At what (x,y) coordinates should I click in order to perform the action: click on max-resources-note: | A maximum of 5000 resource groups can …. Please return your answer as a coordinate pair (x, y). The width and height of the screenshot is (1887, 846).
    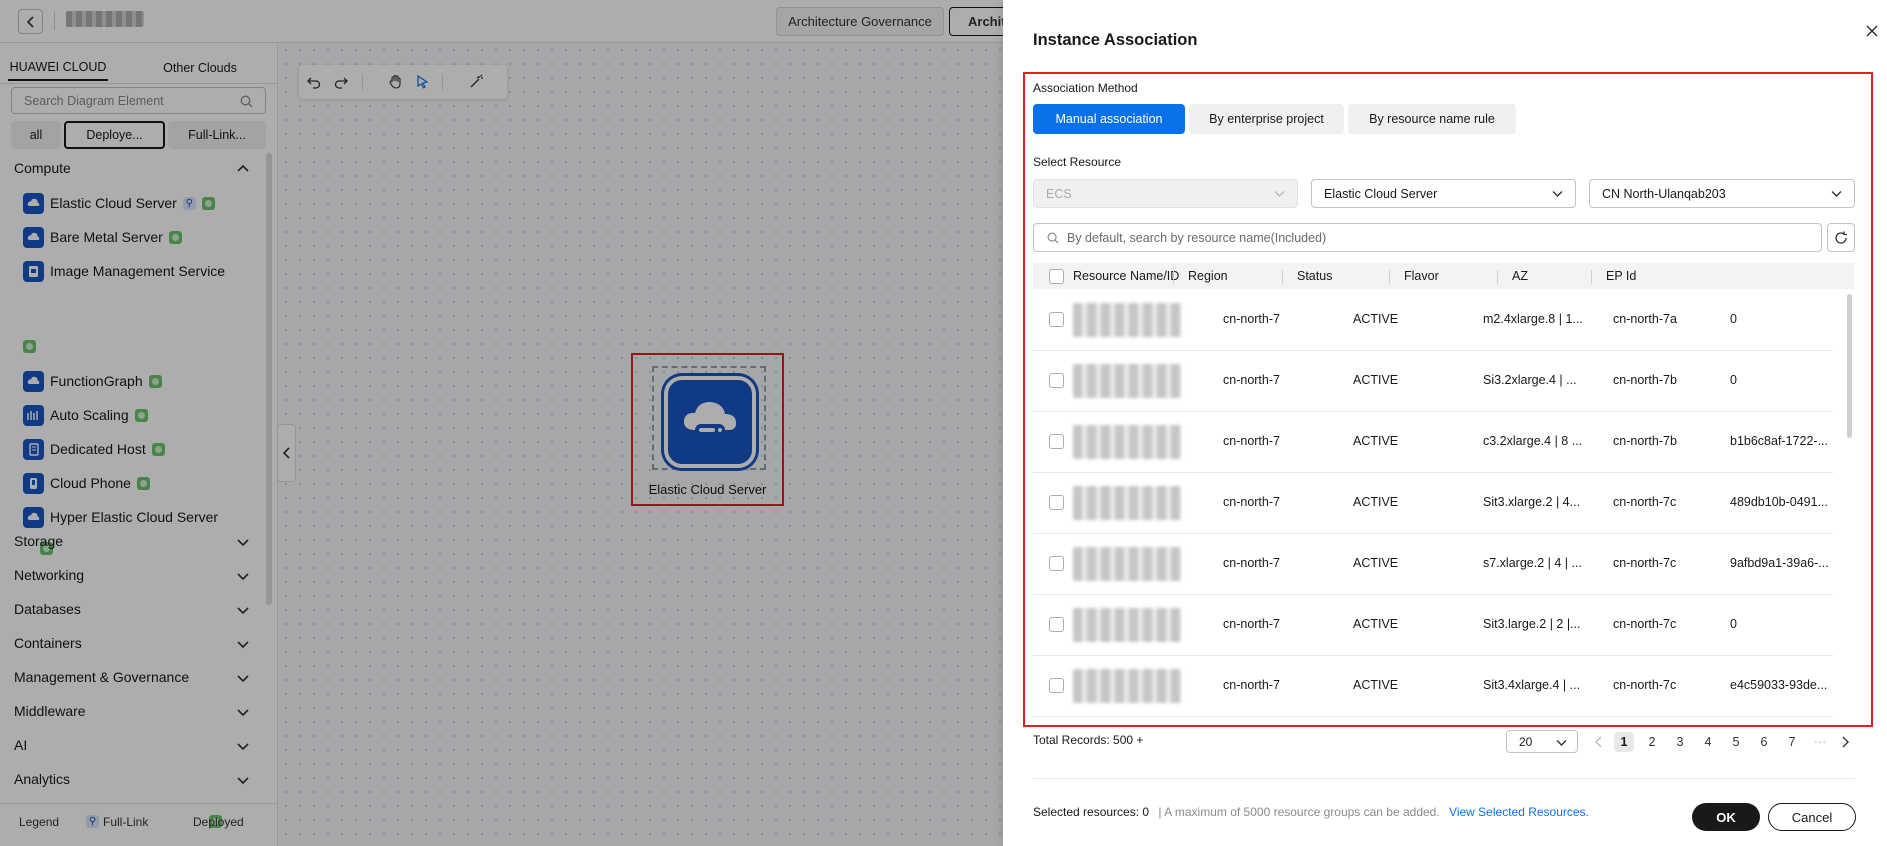
    Looking at the image, I should click on (1299, 812).